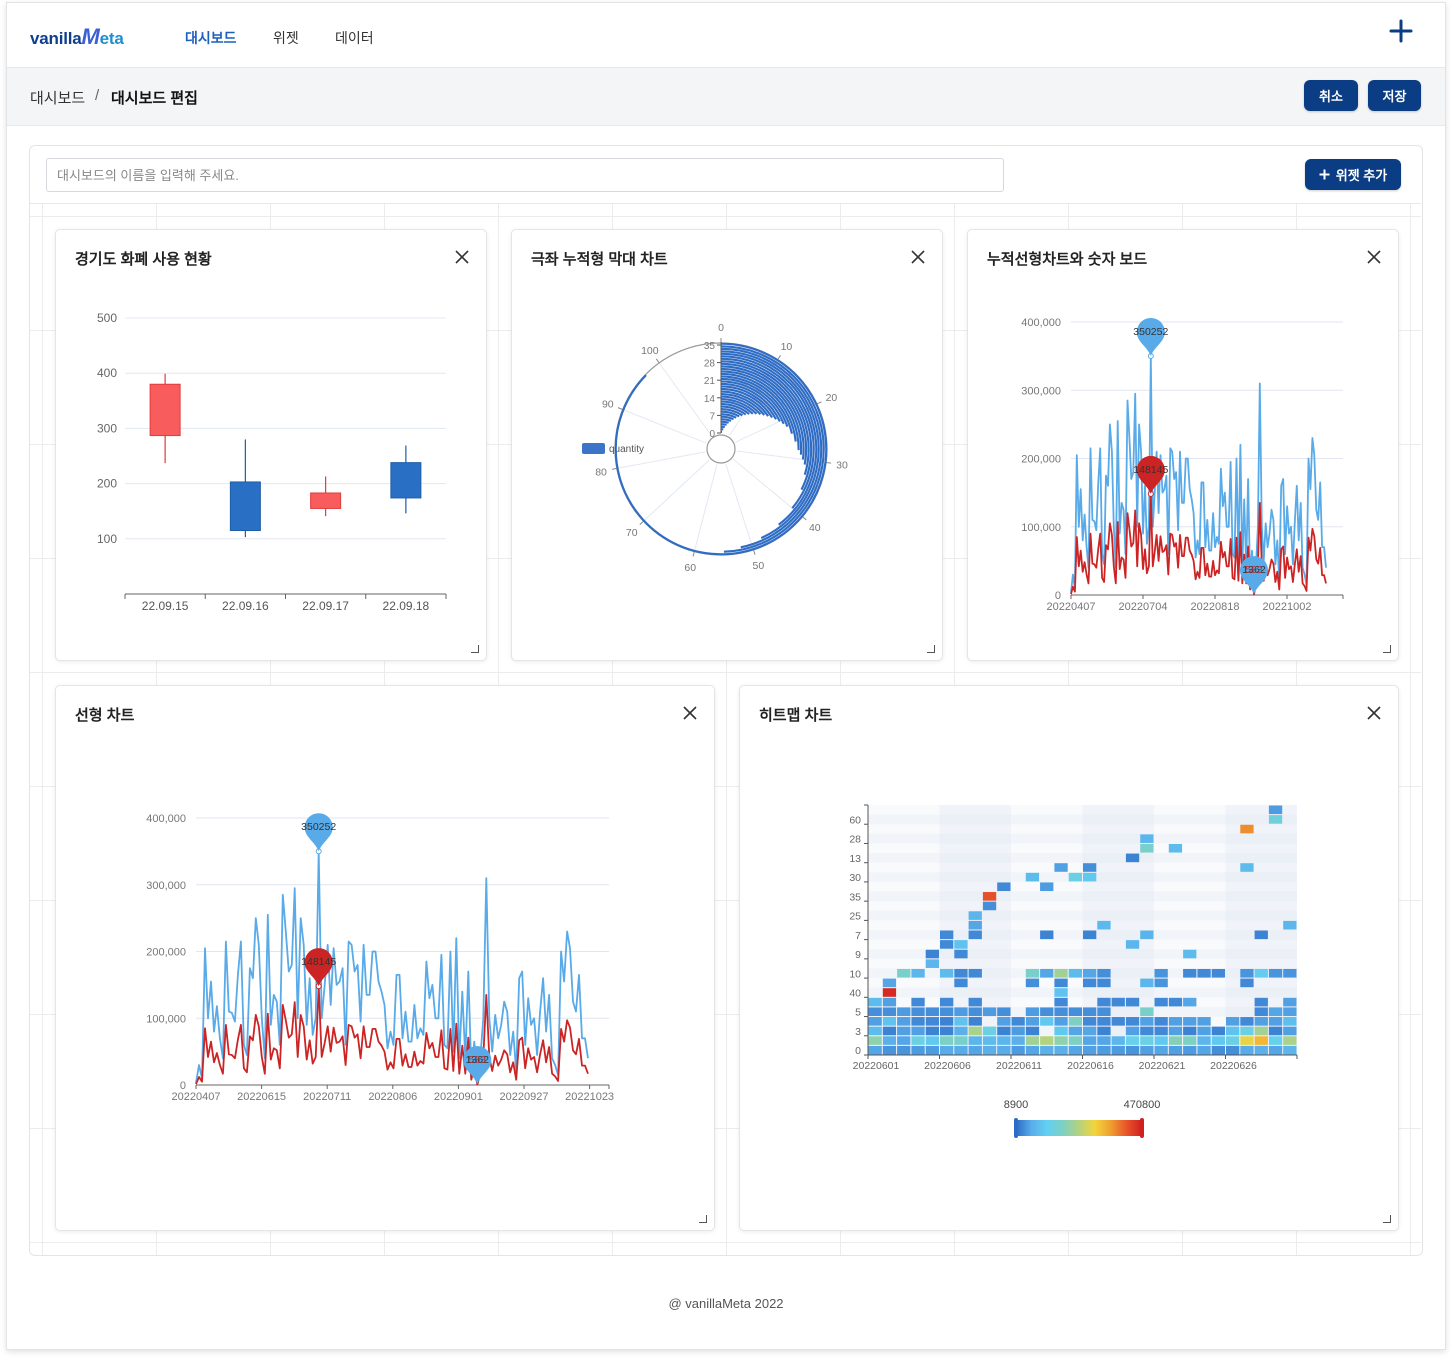  Describe the element at coordinates (525, 175) in the screenshot. I see `dashboard-name-input` at that location.